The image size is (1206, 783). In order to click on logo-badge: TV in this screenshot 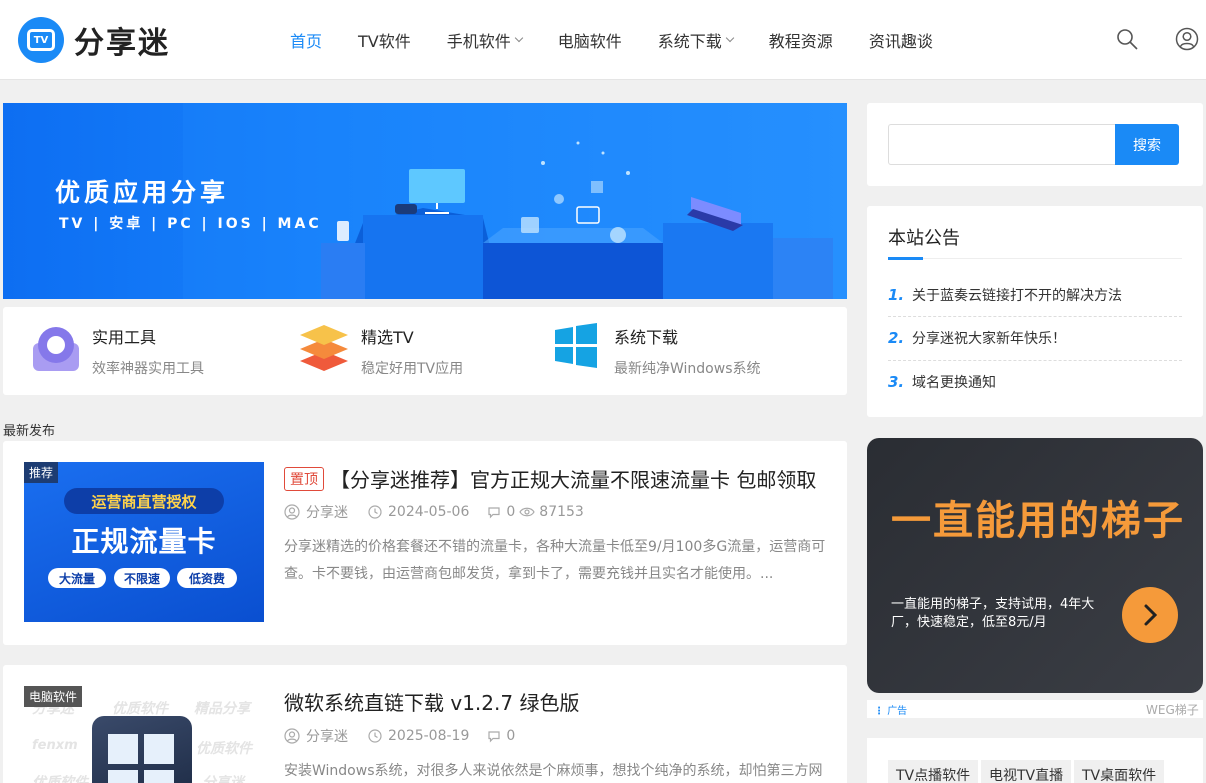, I will do `click(41, 40)`.